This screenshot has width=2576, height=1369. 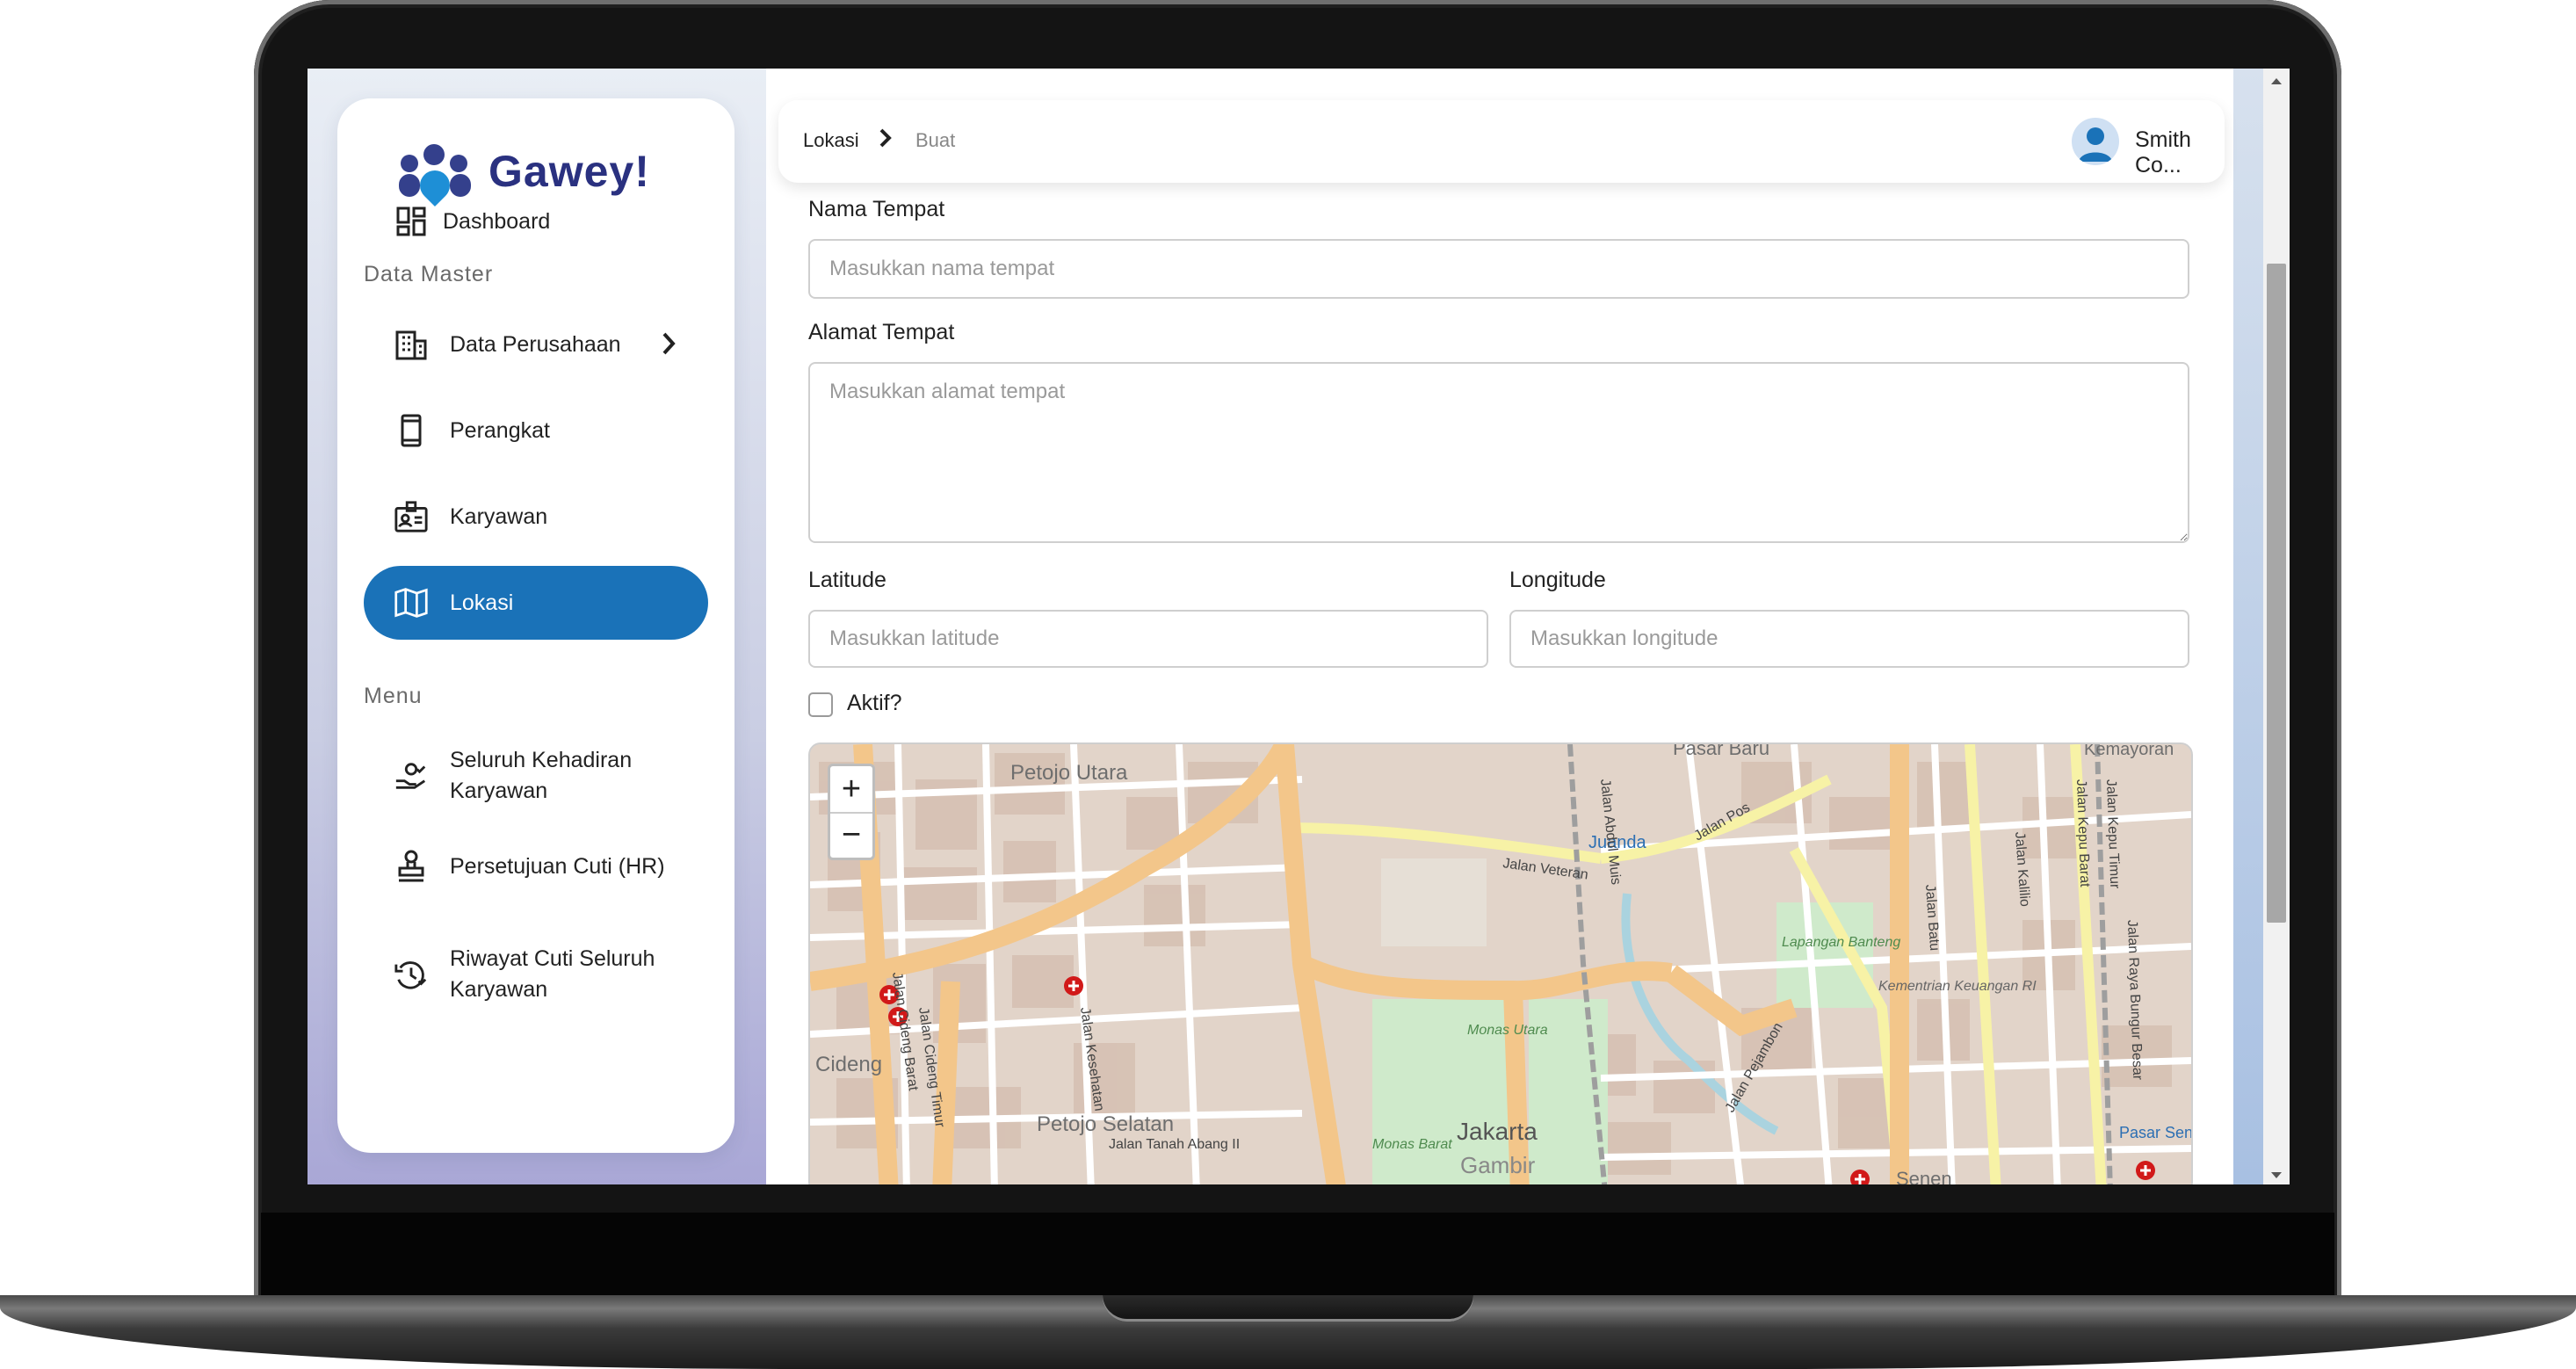 What do you see at coordinates (1288, 1308) in the screenshot?
I see `laptop-notch` at bounding box center [1288, 1308].